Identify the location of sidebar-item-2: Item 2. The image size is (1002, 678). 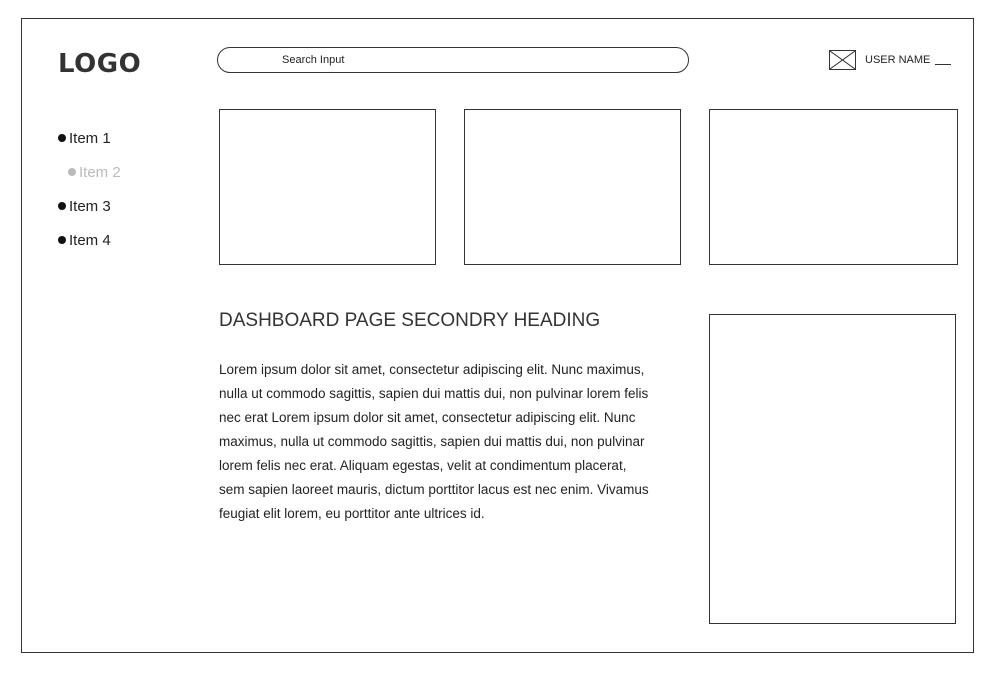
(89, 172).